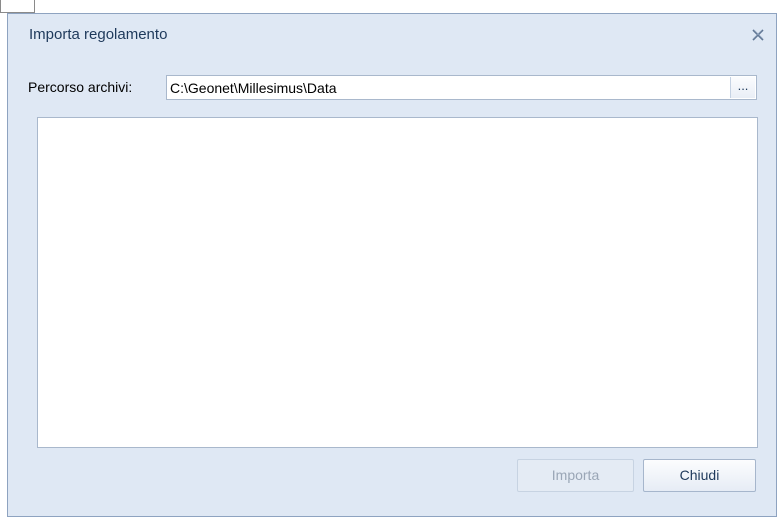 This screenshot has height=520, width=779. What do you see at coordinates (98, 34) in the screenshot?
I see `dialog-title: Importa regolamento` at bounding box center [98, 34].